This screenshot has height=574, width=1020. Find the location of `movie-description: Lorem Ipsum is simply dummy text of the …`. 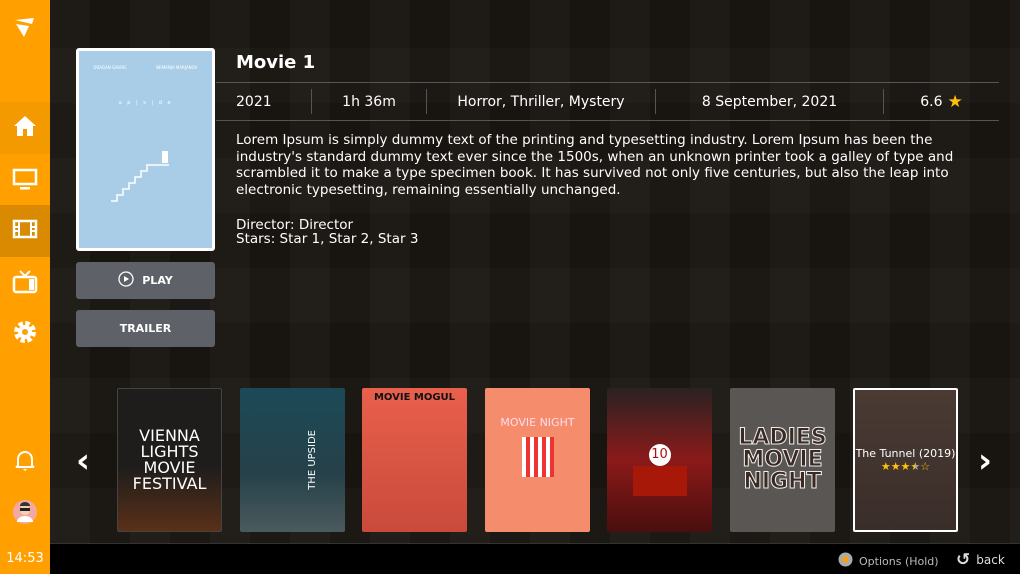

movie-description: Lorem Ipsum is simply dummy text of the … is located at coordinates (595, 165).